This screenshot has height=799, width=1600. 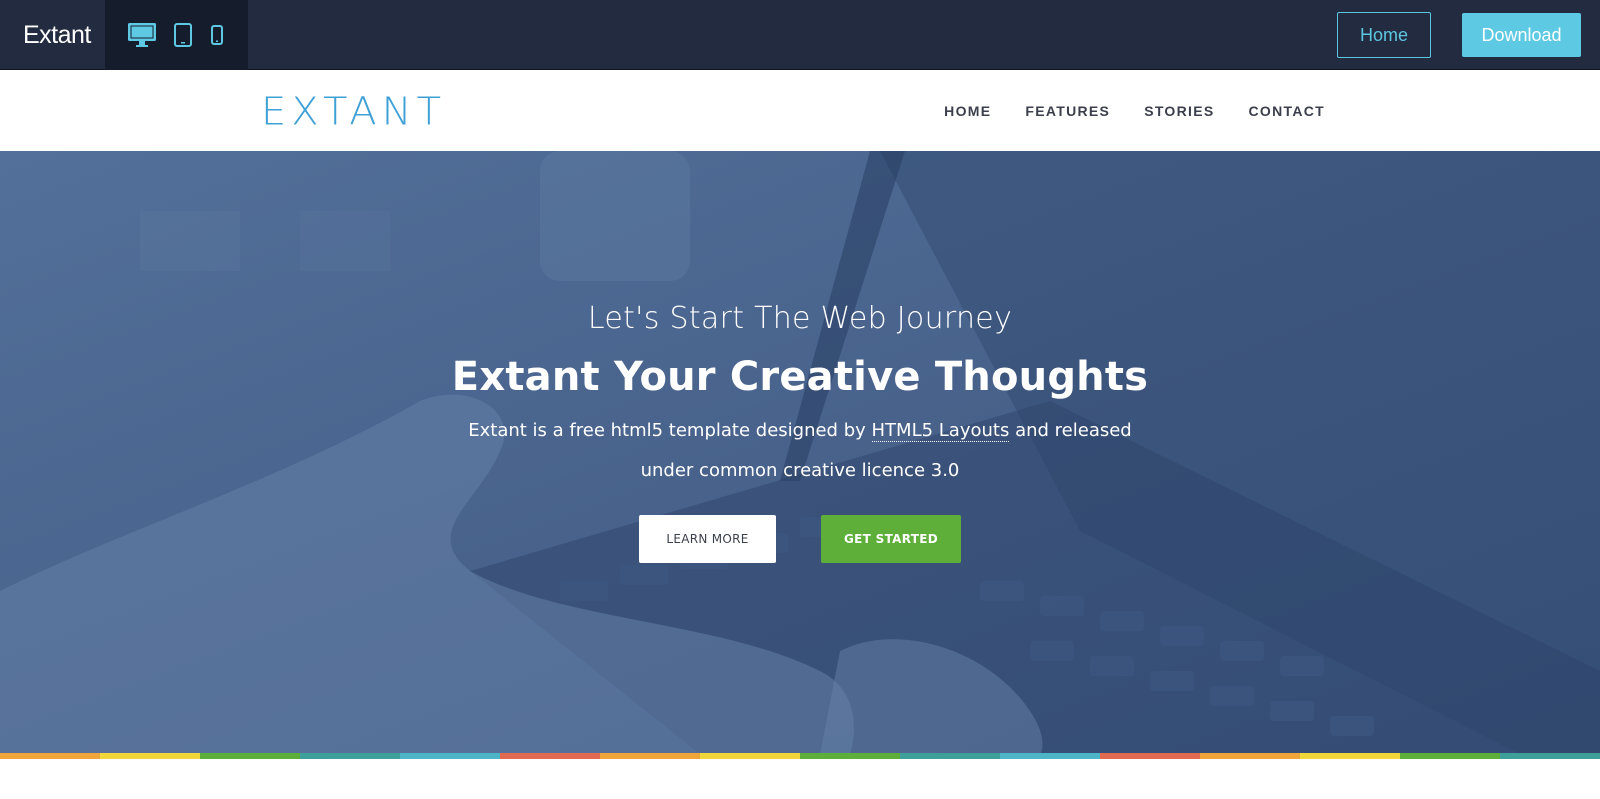 What do you see at coordinates (707, 539) in the screenshot?
I see `learn-more-button: LEARN MORE` at bounding box center [707, 539].